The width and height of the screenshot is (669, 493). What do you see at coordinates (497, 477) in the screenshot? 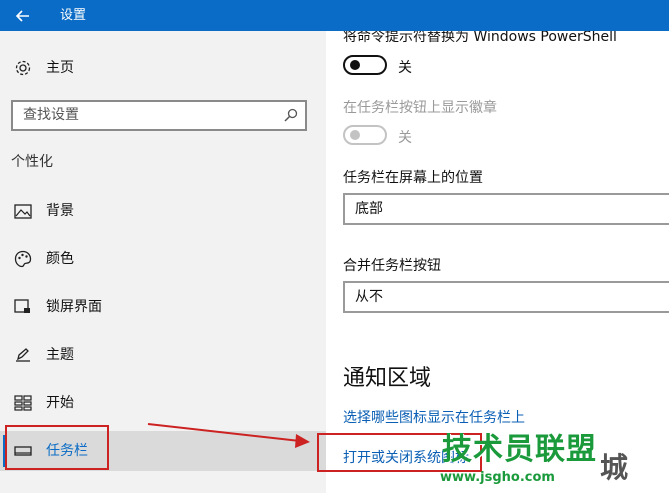
I see `watermark-url: www.jsgho.com` at bounding box center [497, 477].